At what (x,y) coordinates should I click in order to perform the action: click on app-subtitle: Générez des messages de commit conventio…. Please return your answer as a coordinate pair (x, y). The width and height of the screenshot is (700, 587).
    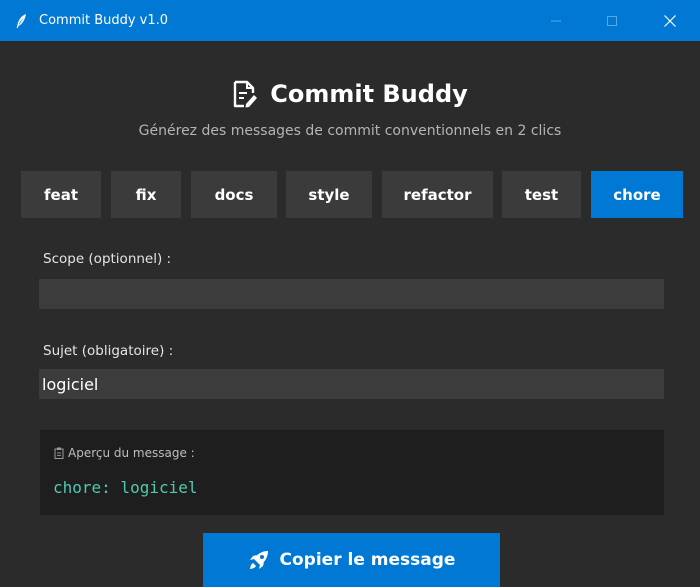
    Looking at the image, I should click on (350, 131).